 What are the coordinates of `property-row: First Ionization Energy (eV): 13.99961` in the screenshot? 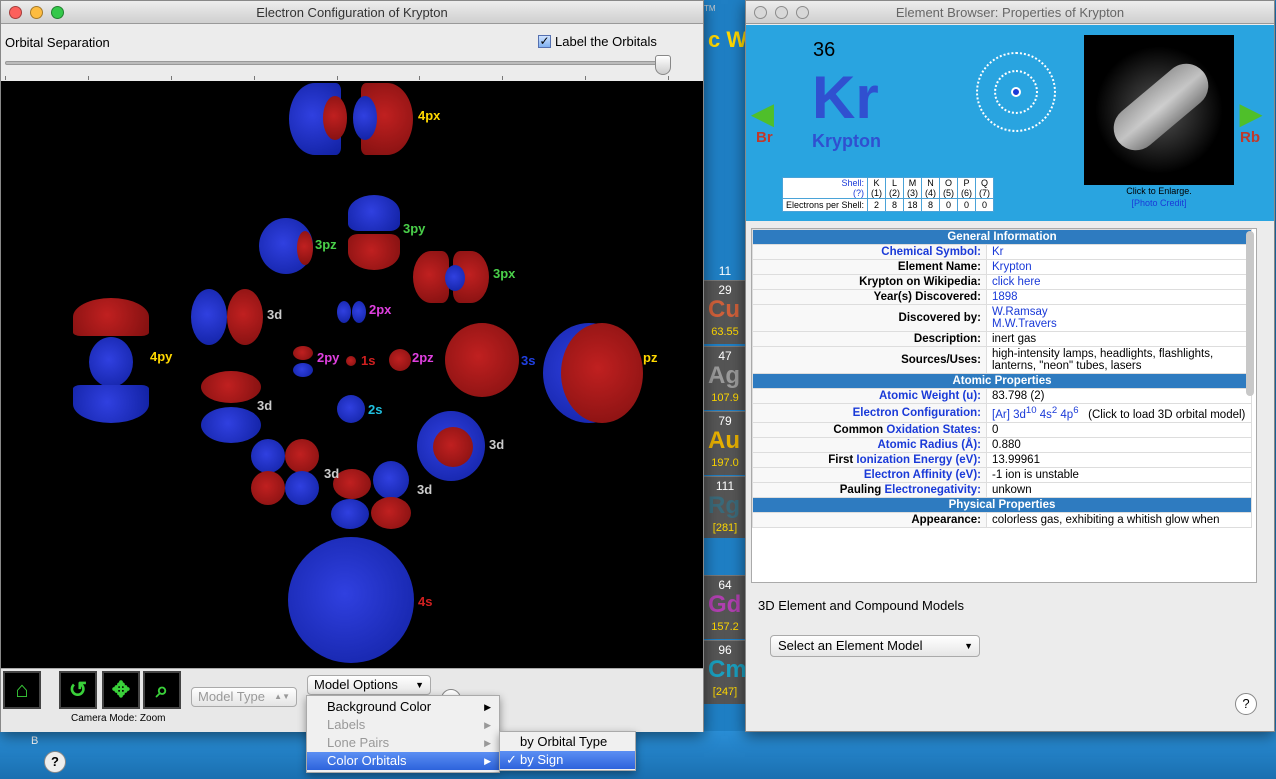 It's located at (1002, 459).